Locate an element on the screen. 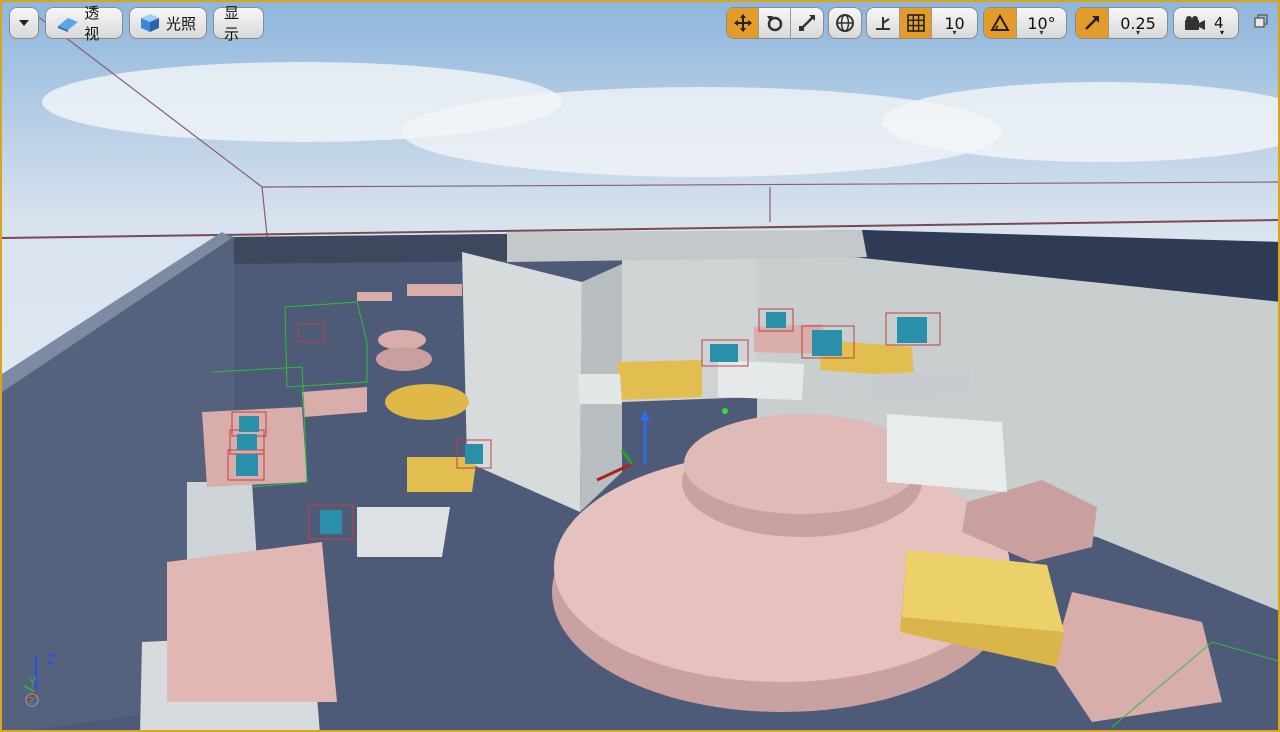 The width and height of the screenshot is (1280, 732). viewport-options-button is located at coordinates (24, 23).